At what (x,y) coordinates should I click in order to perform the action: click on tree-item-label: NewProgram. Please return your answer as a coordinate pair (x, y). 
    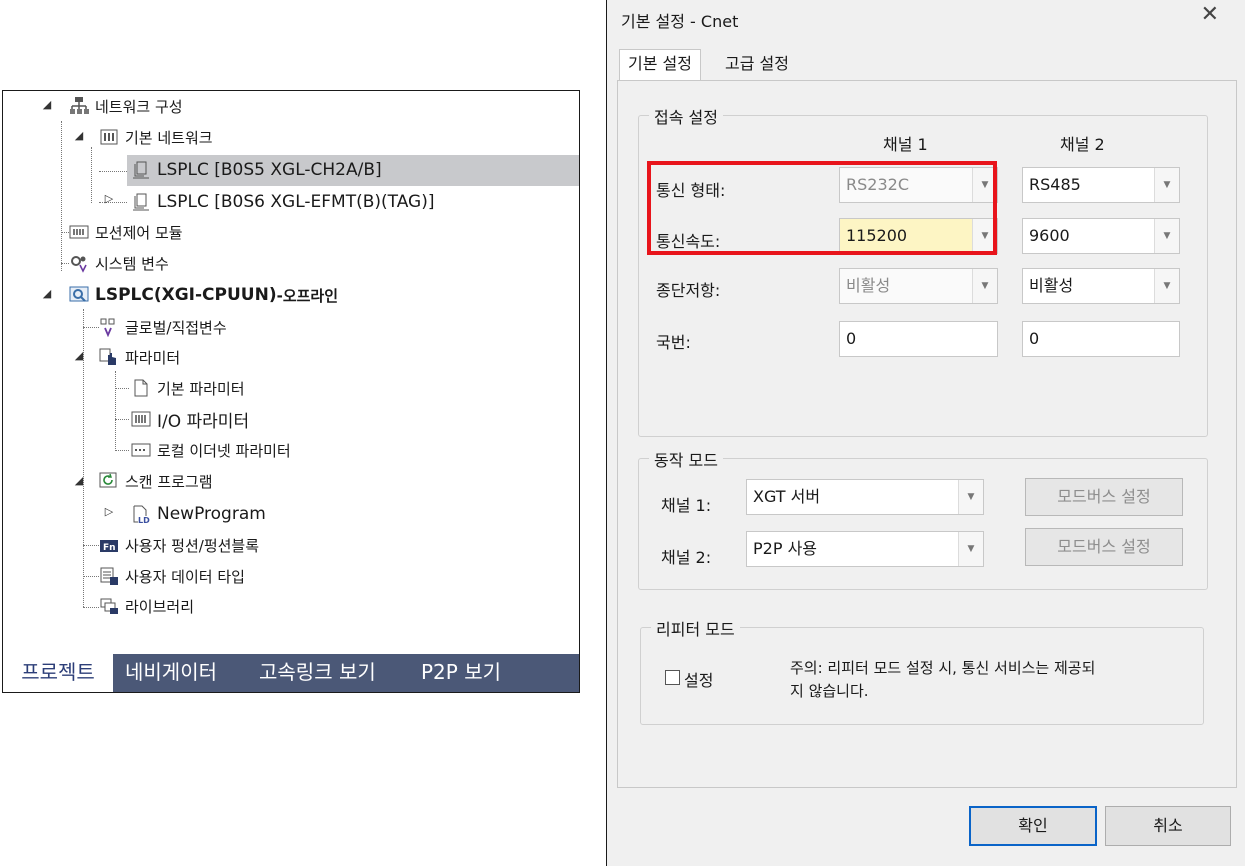
    Looking at the image, I should click on (211, 514).